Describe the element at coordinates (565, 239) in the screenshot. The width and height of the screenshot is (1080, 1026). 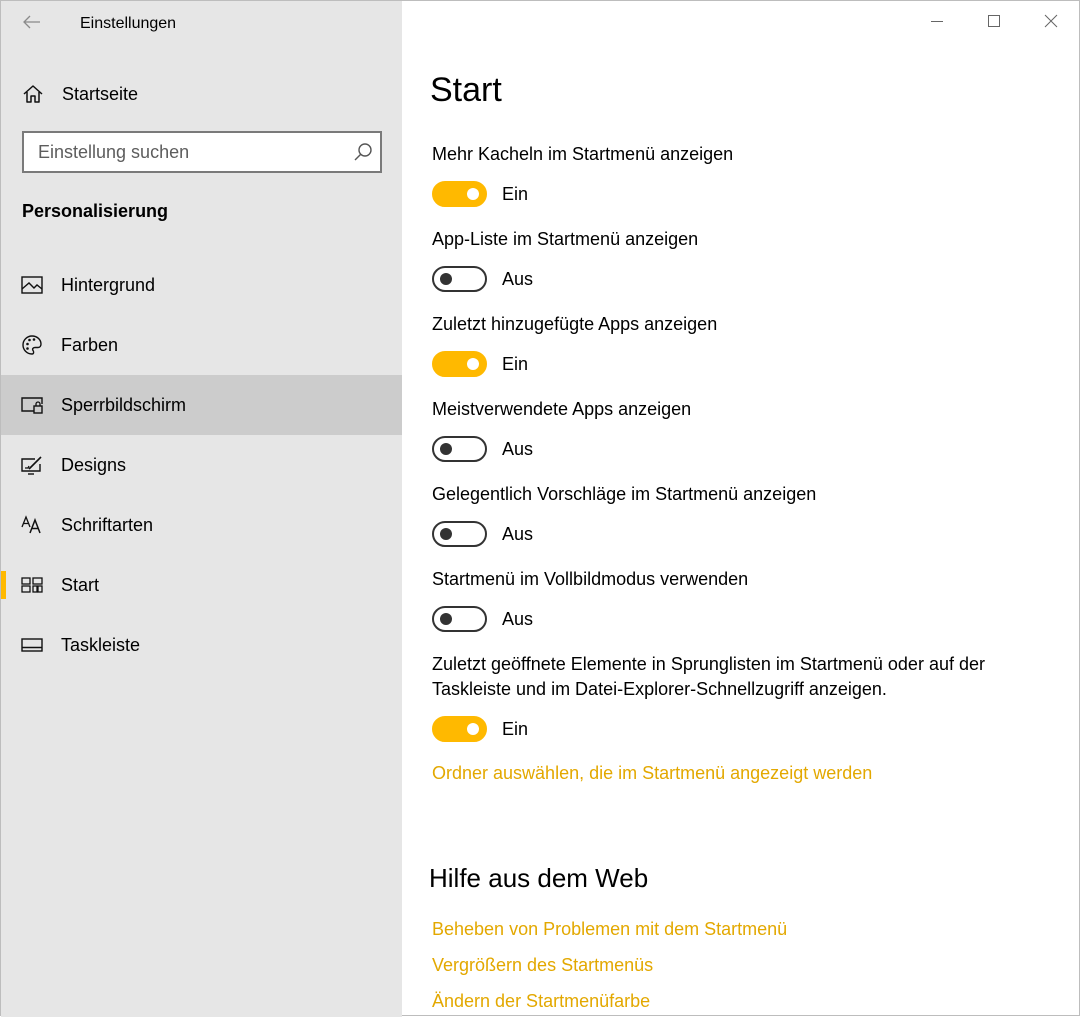
I see `setting-label: App-Liste im Startmenü anzeigen` at that location.